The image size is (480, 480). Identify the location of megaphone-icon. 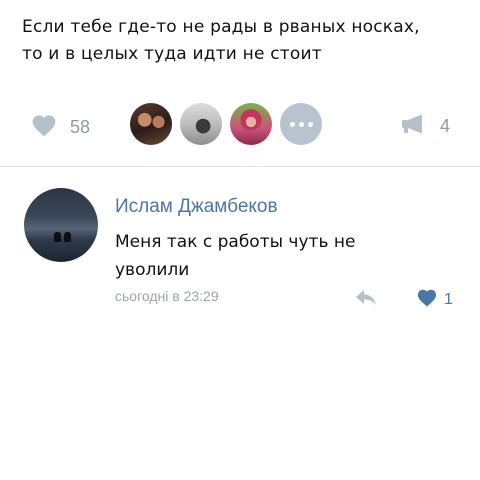
(414, 126).